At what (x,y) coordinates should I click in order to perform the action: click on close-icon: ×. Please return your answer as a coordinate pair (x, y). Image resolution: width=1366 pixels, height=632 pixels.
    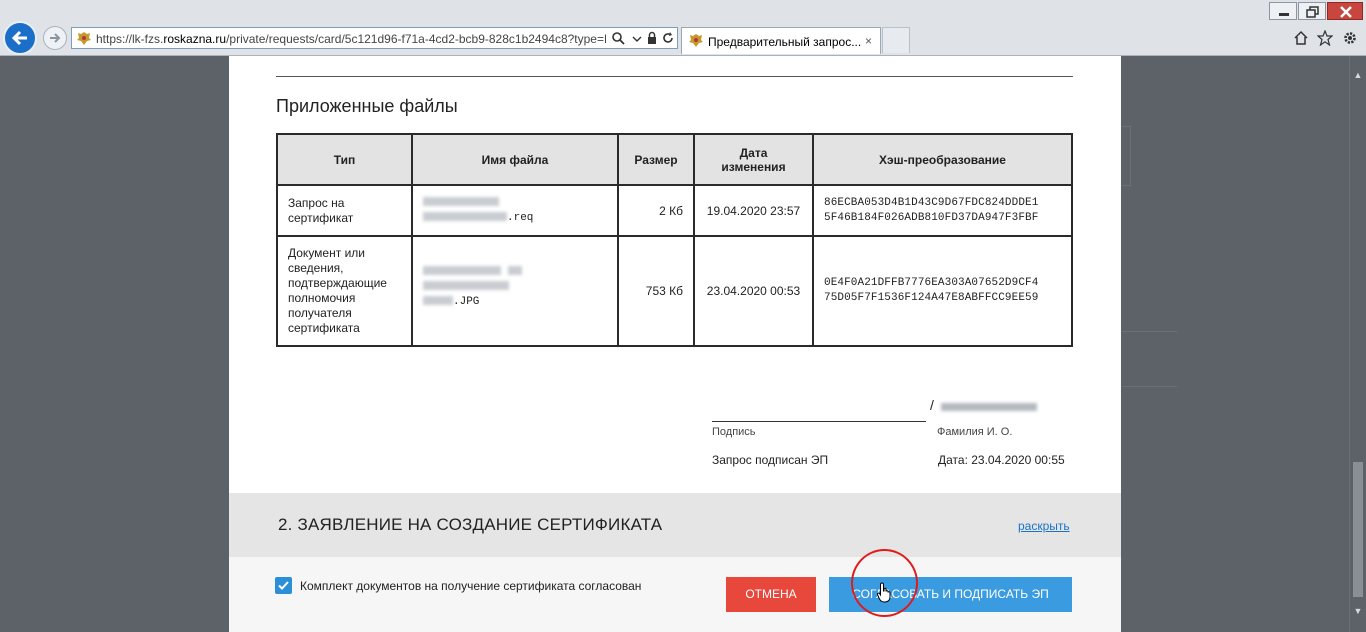
    Looking at the image, I should click on (868, 41).